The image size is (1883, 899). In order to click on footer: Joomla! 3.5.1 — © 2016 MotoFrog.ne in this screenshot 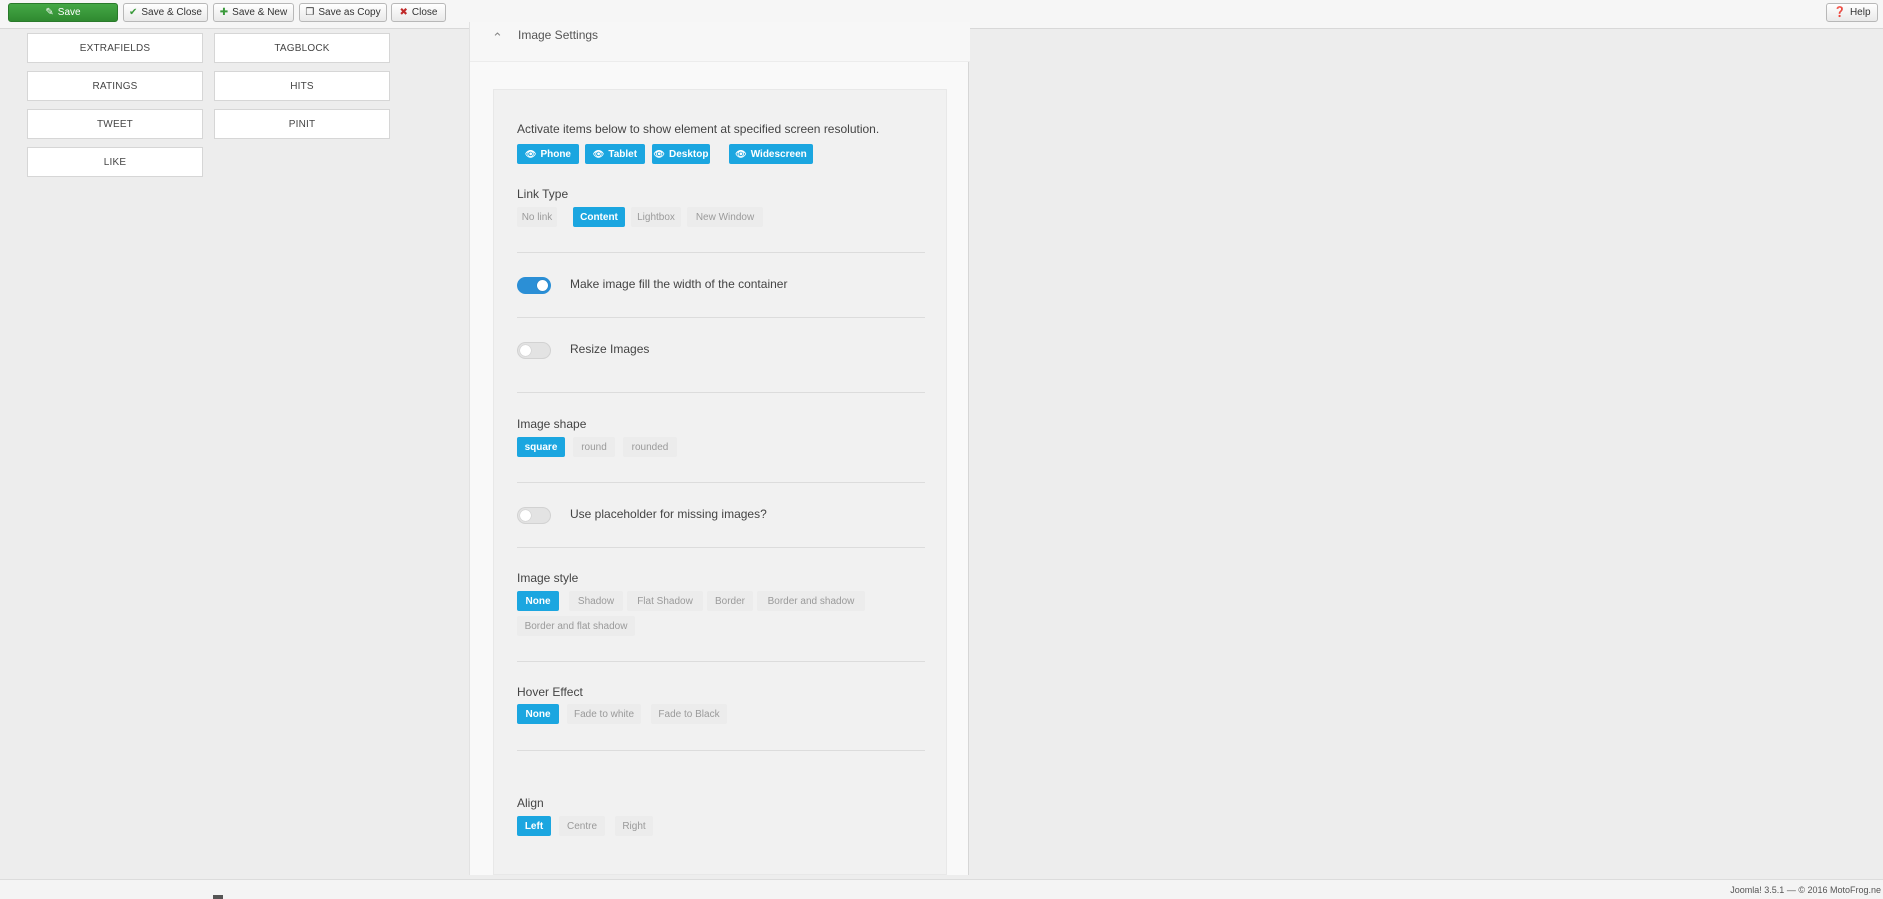, I will do `click(941, 889)`.